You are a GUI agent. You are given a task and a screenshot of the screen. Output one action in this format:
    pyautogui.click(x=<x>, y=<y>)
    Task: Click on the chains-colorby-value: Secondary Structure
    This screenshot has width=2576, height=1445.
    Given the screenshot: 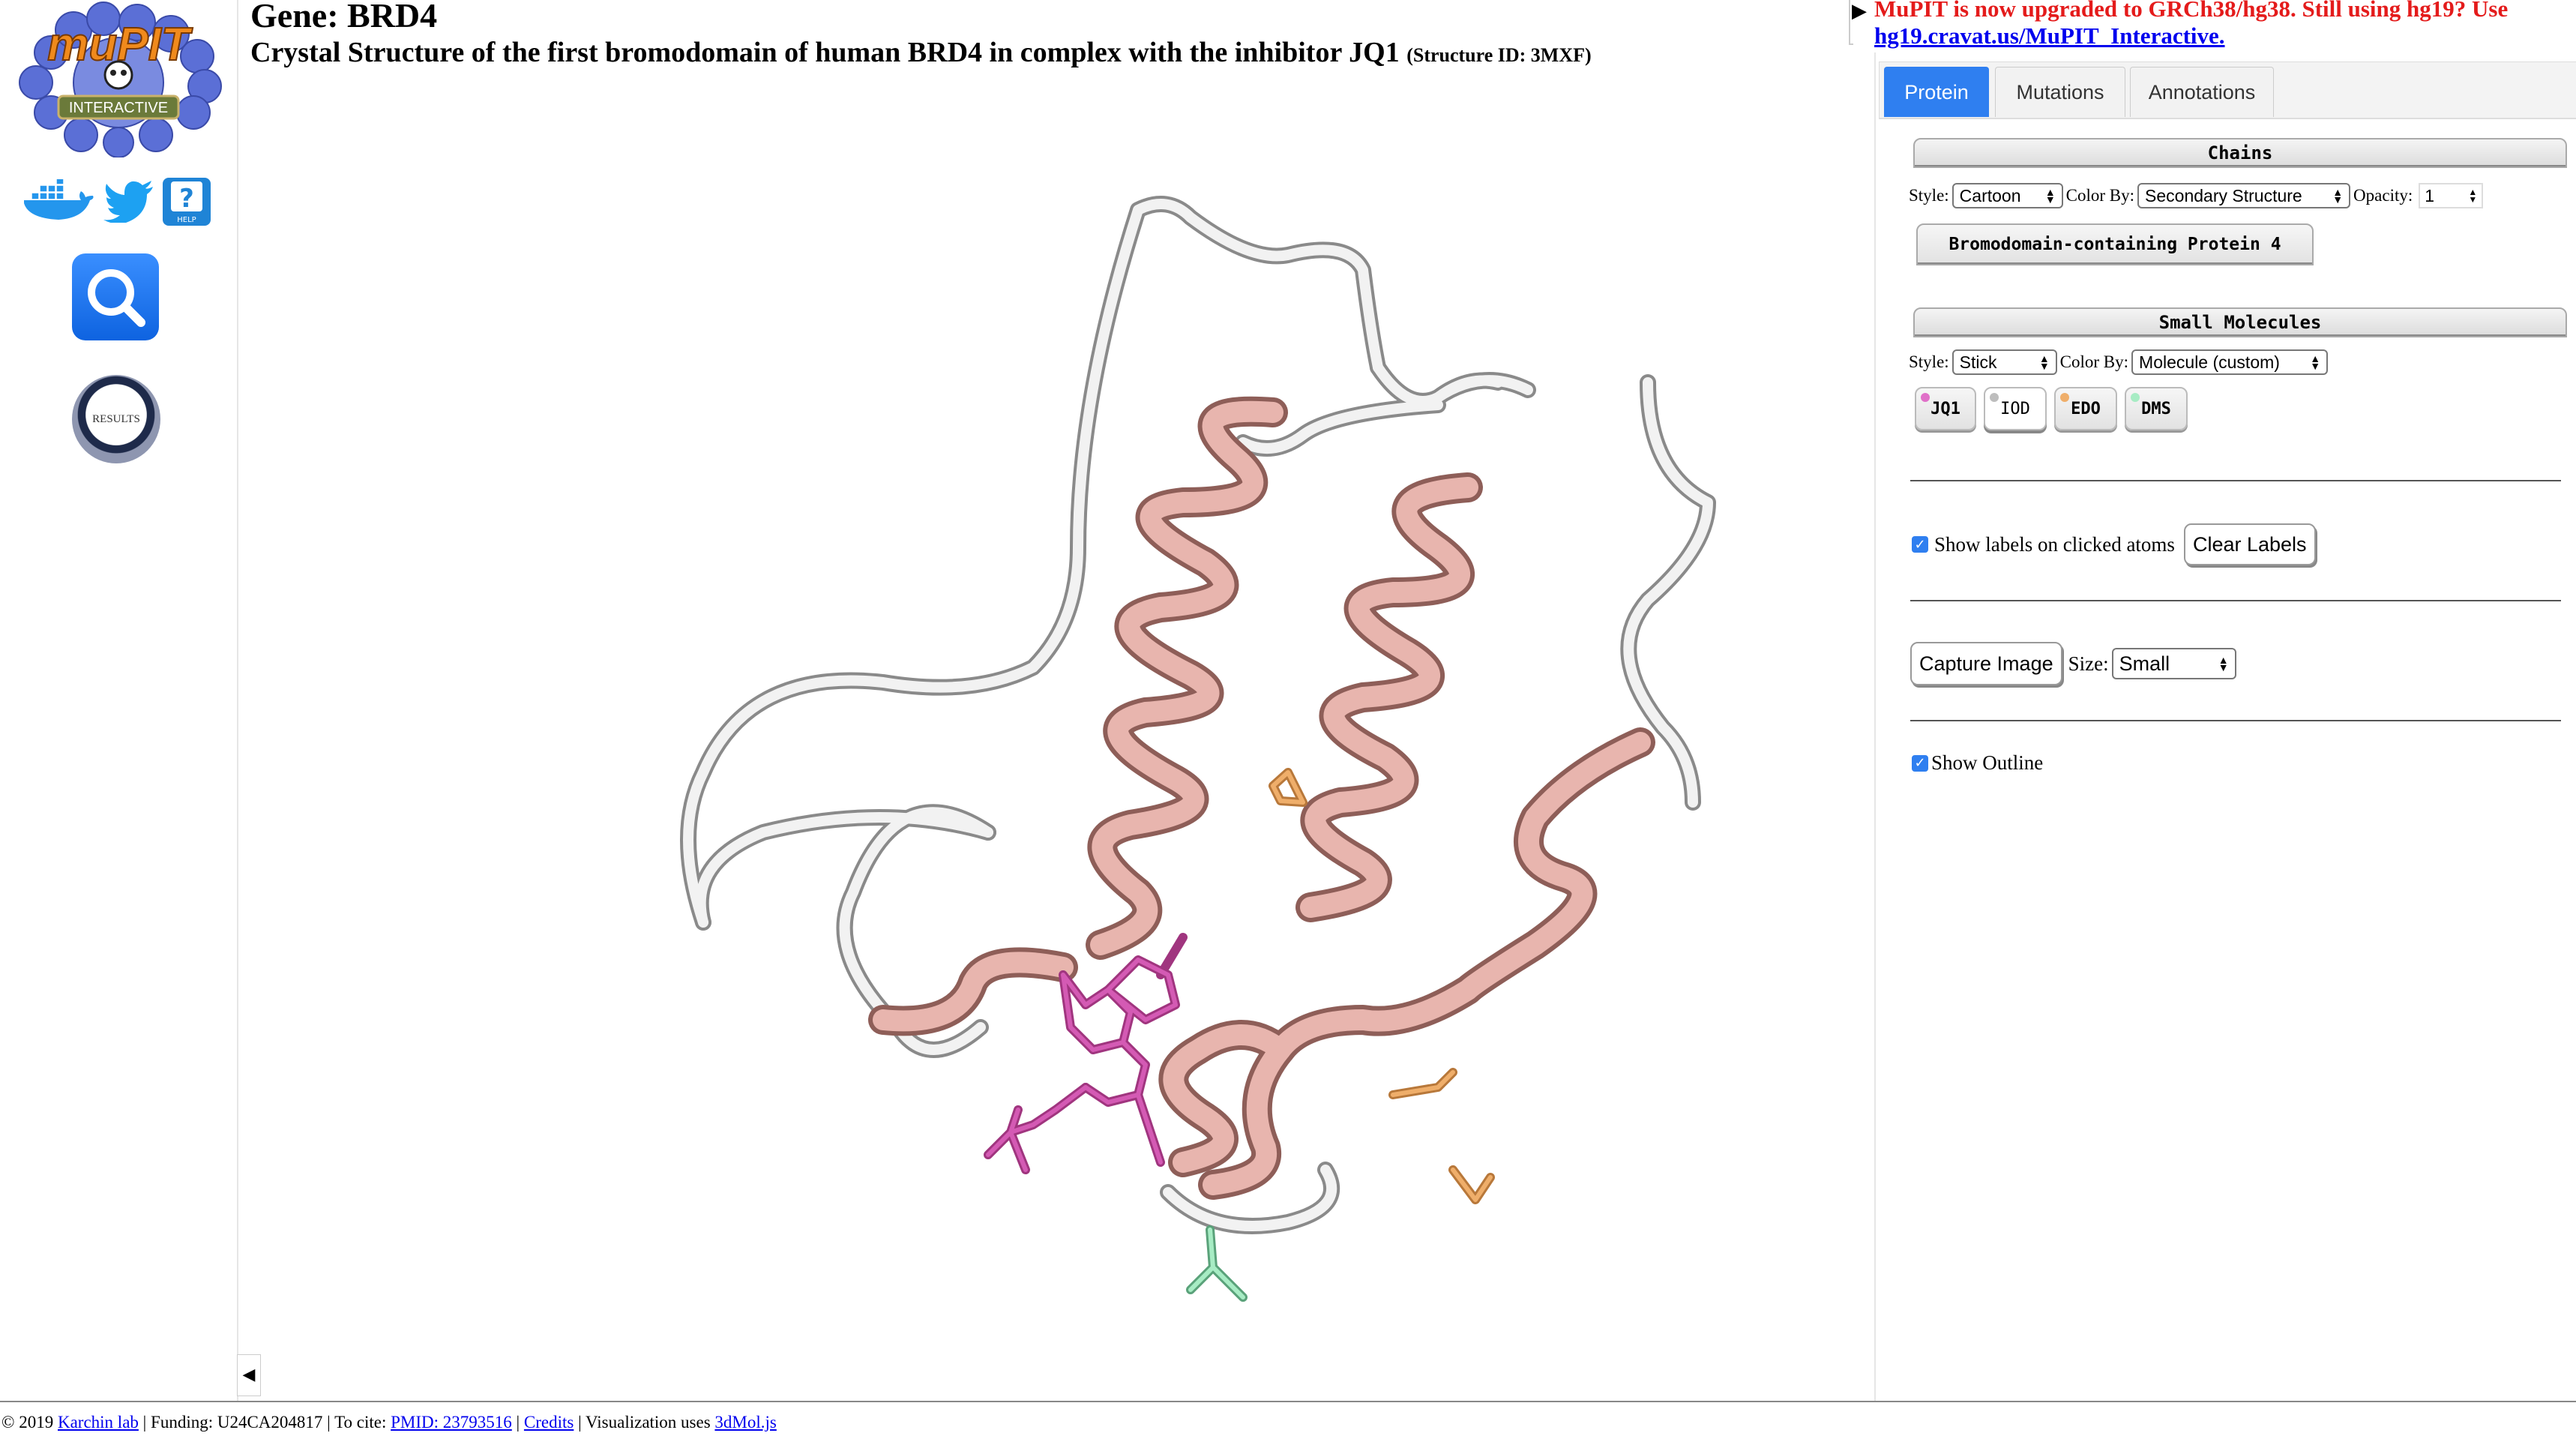 What is the action you would take?
    pyautogui.click(x=2223, y=195)
    